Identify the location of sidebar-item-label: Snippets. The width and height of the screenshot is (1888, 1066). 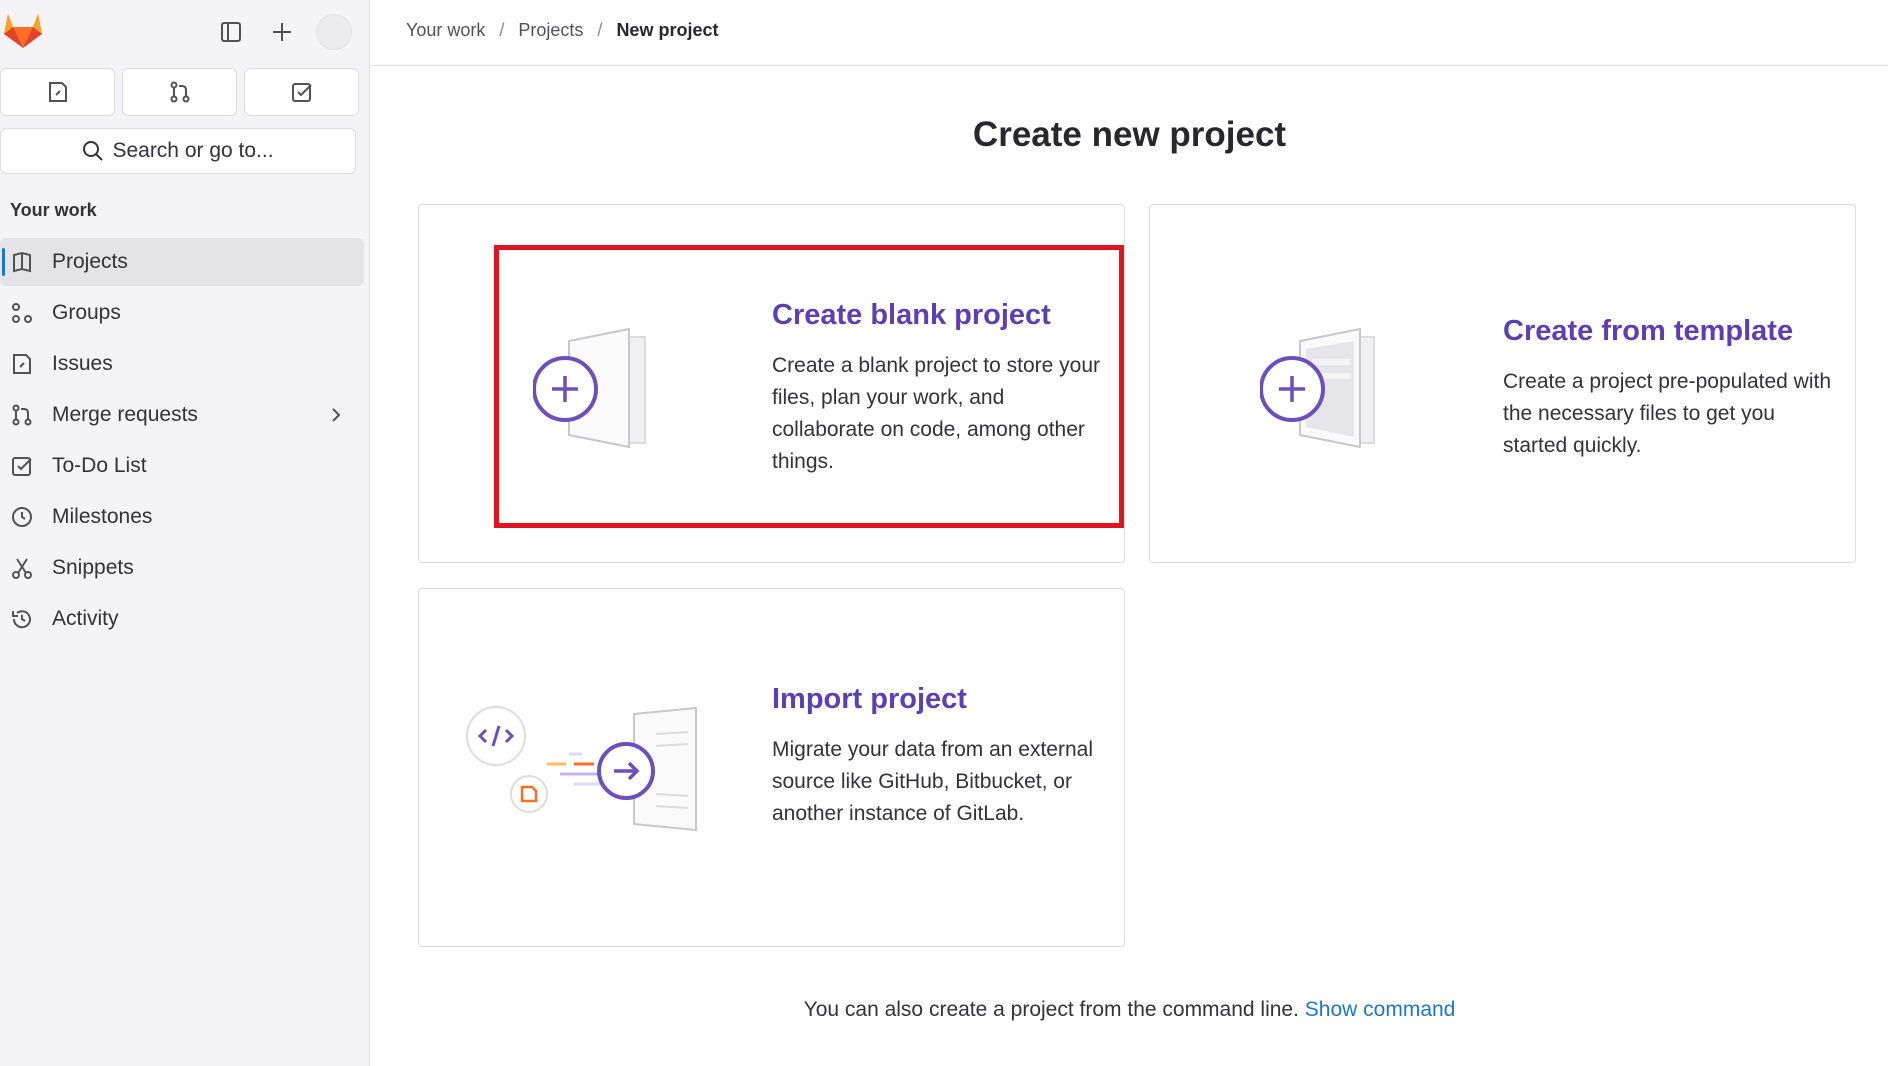
(93, 567).